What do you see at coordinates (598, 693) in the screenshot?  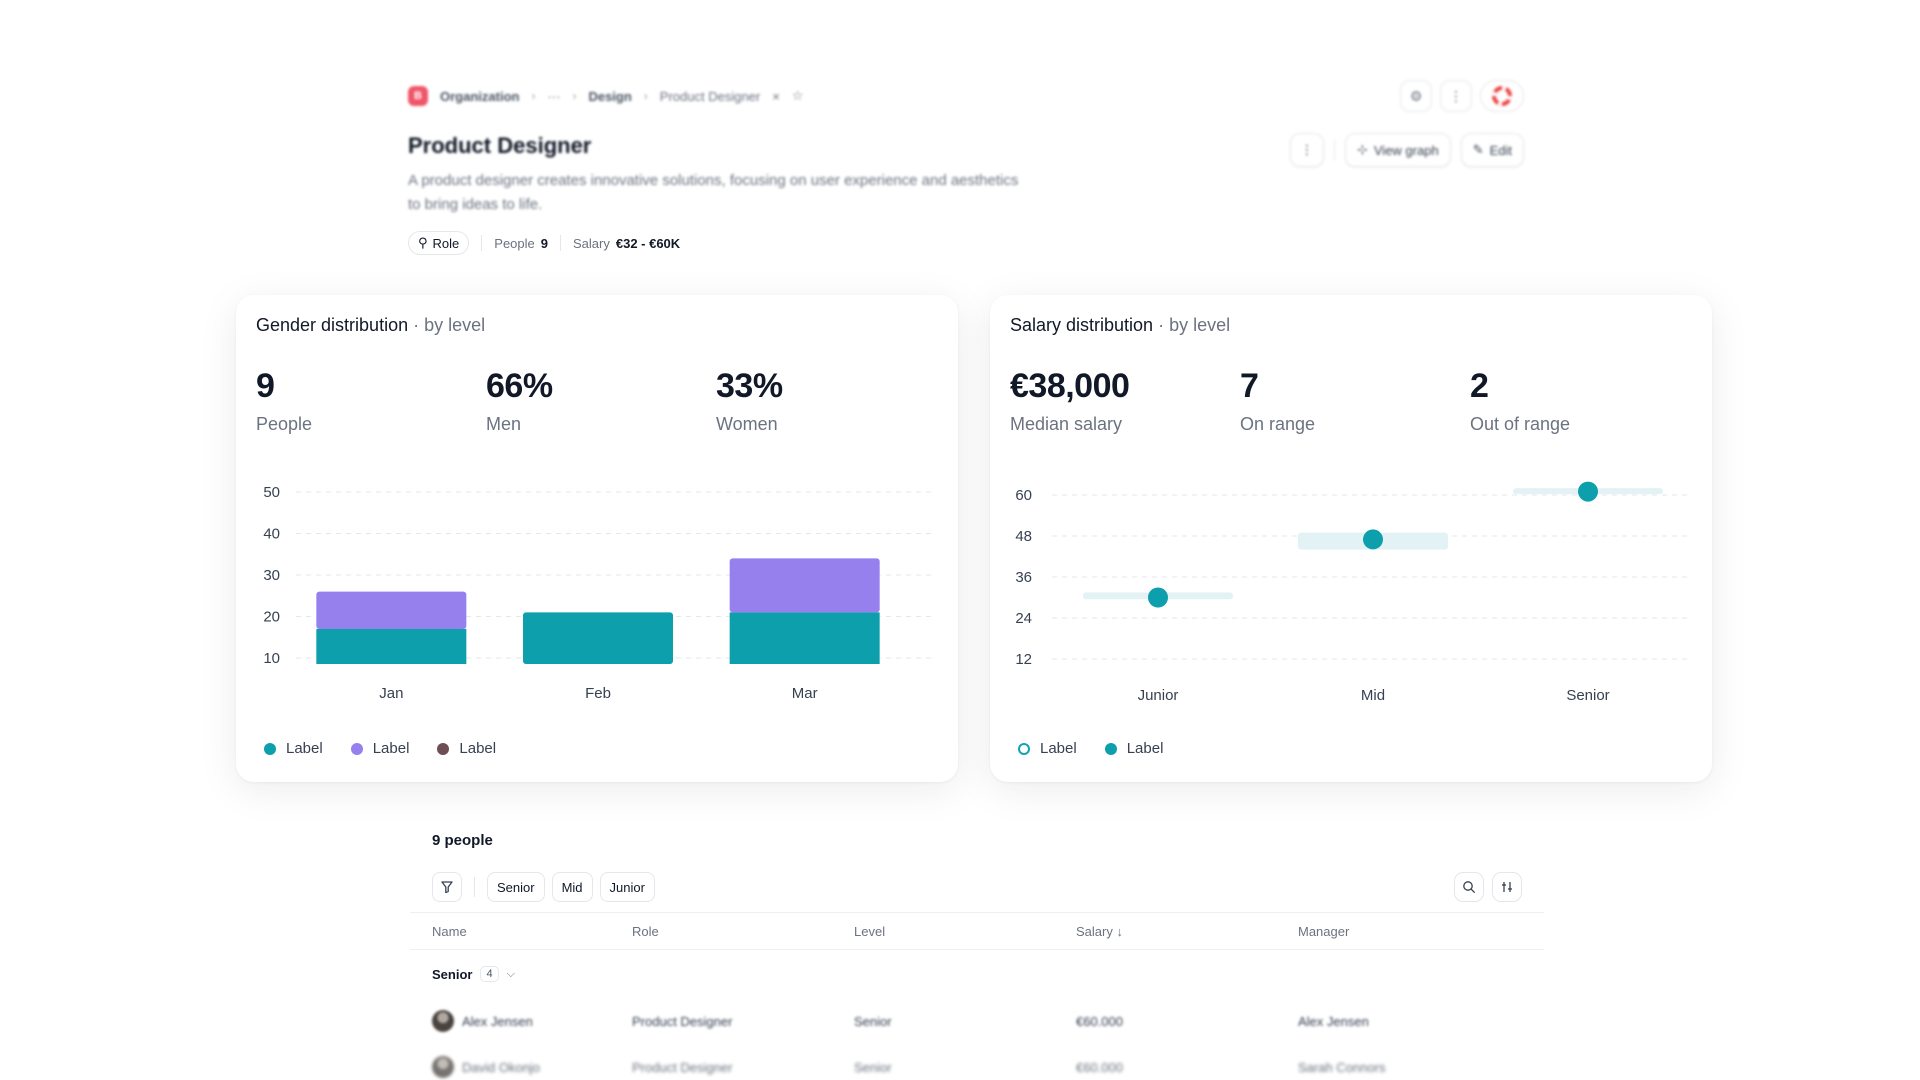 I see `x-tick-label: Feb` at bounding box center [598, 693].